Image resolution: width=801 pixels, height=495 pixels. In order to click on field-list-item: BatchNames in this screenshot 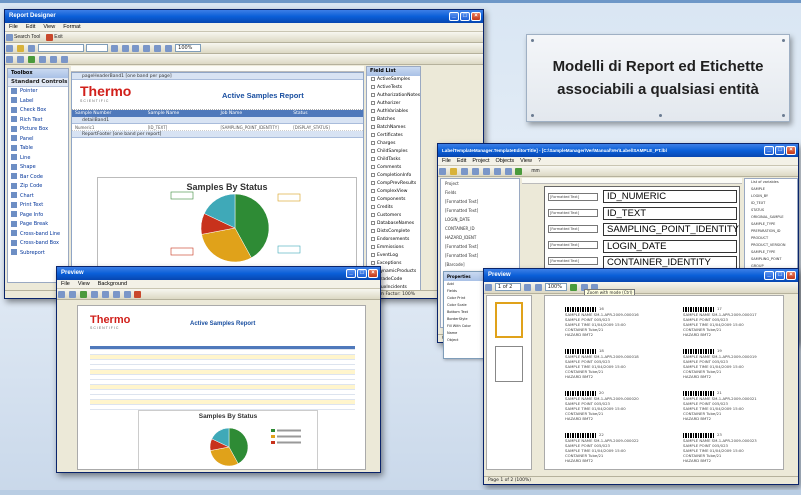, I will do `click(393, 128)`.